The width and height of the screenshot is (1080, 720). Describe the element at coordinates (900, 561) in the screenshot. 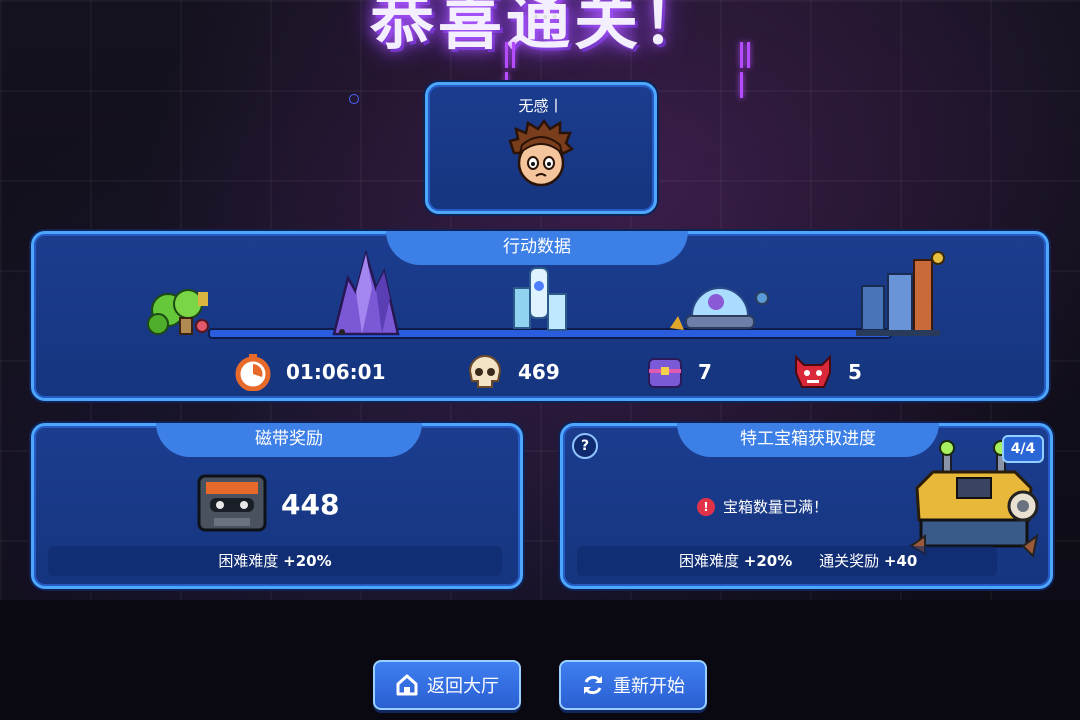

I see `clear-reward-bonus: +40` at that location.